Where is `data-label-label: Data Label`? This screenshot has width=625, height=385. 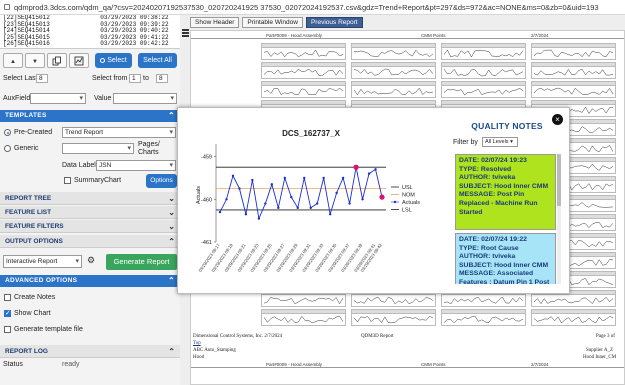 data-label-label: Data Label is located at coordinates (79, 165).